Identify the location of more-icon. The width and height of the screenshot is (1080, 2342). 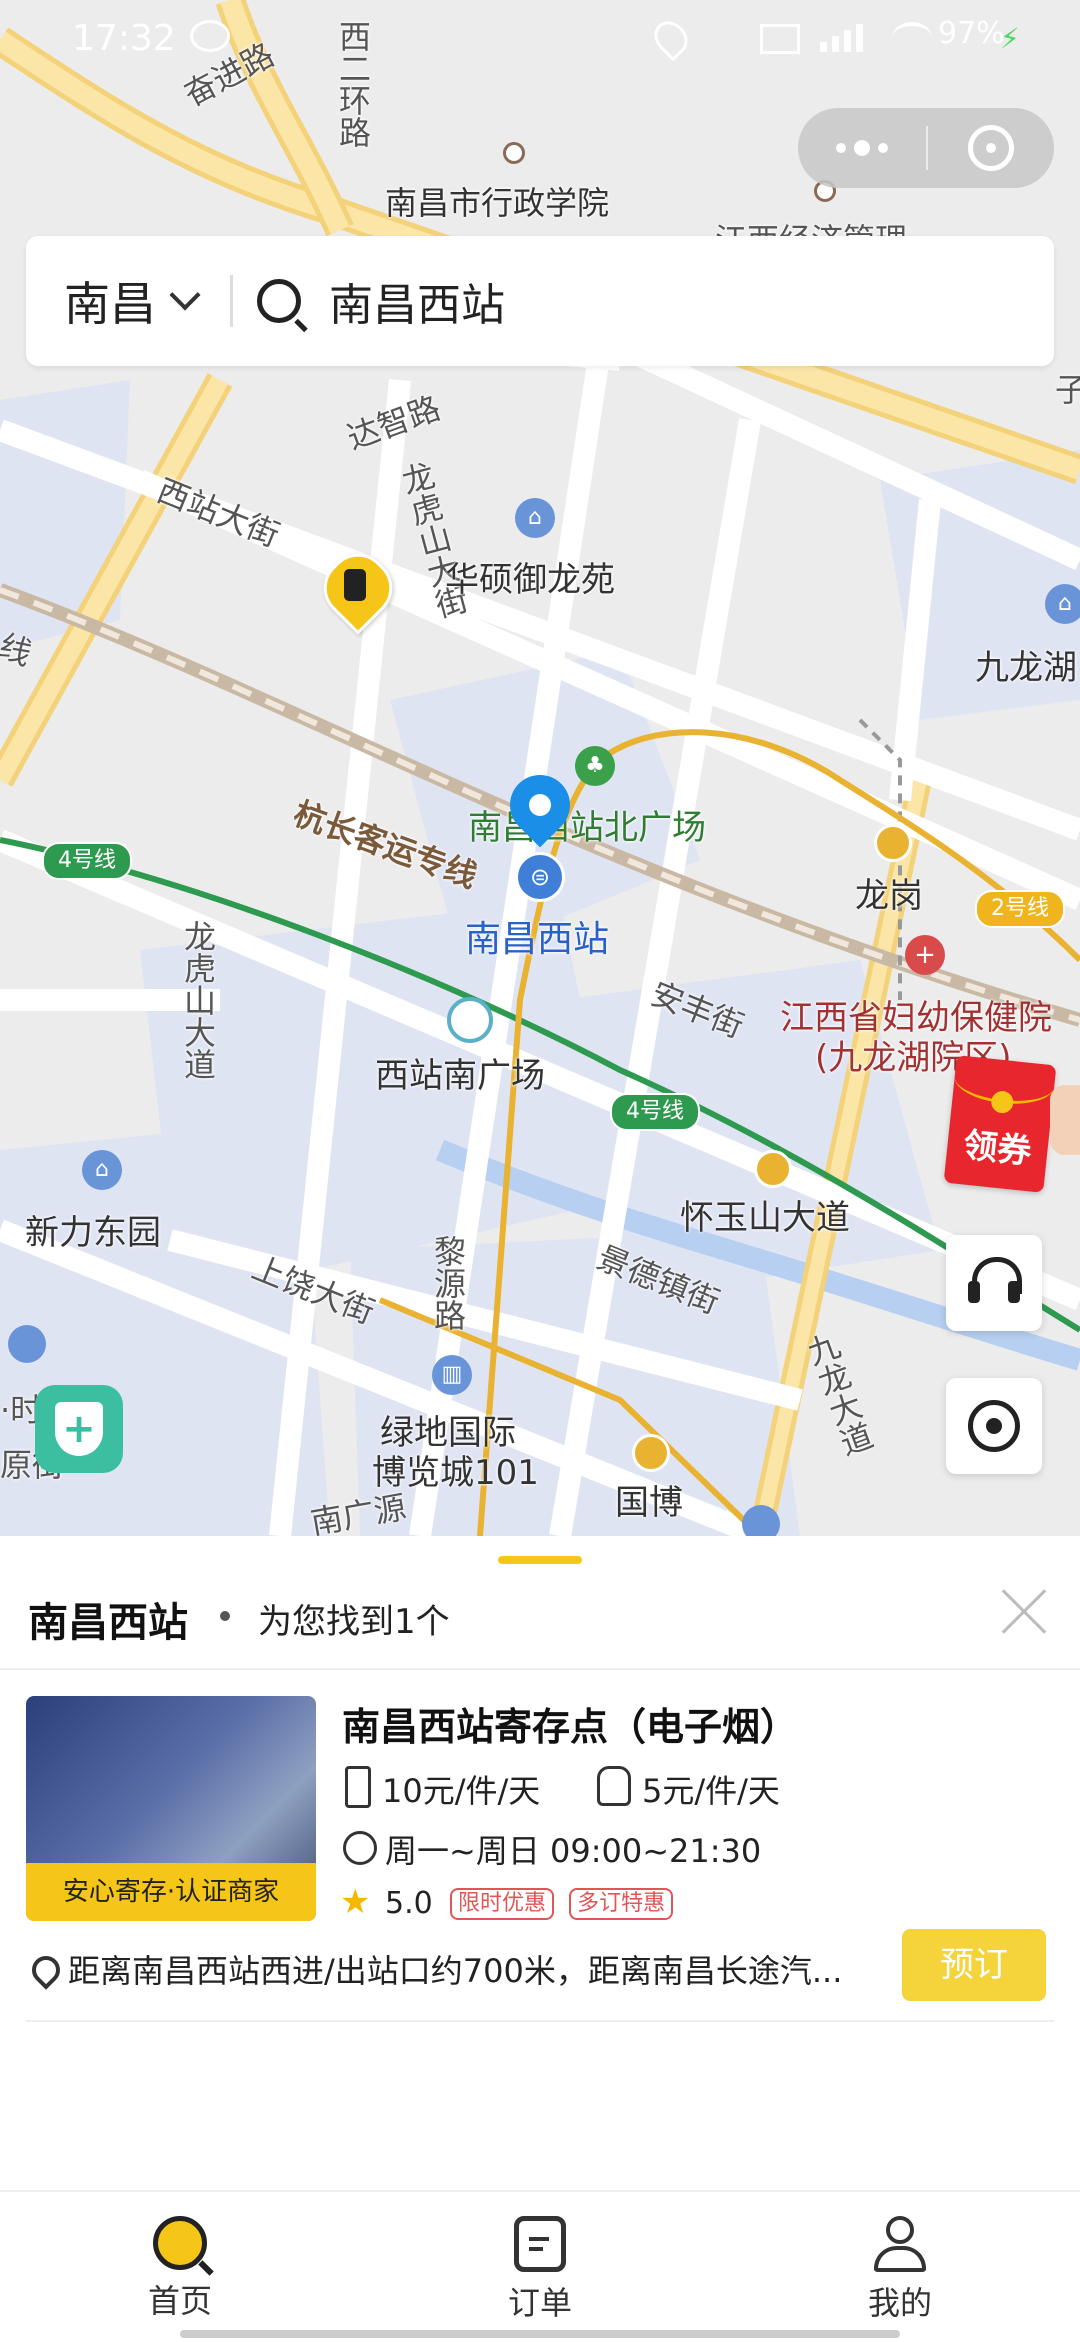
(841, 148).